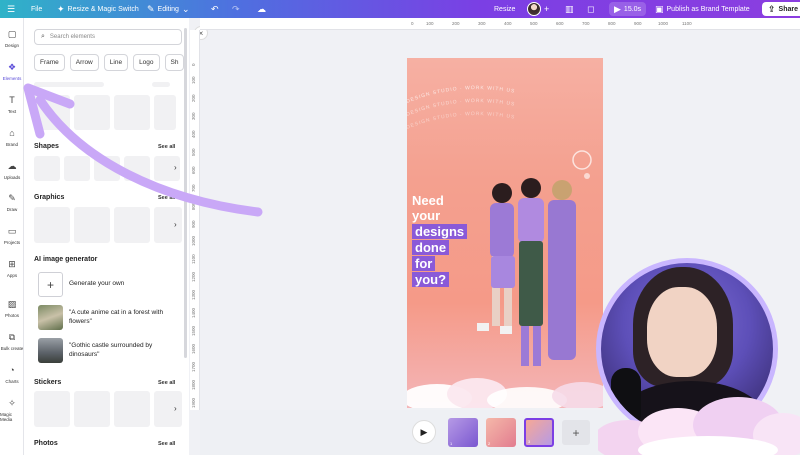 The height and width of the screenshot is (455, 800). What do you see at coordinates (628, 9) in the screenshot?
I see `present-timer-button: ▶ 15.0s` at bounding box center [628, 9].